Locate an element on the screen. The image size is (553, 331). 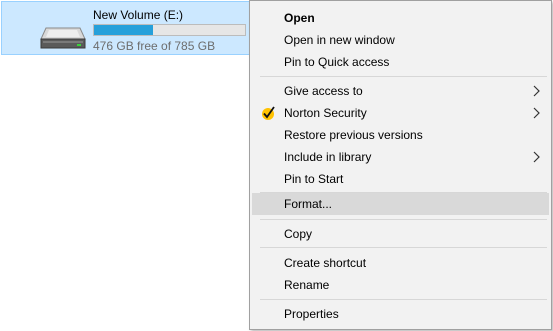
menu-item-open: Open is located at coordinates (400, 18).